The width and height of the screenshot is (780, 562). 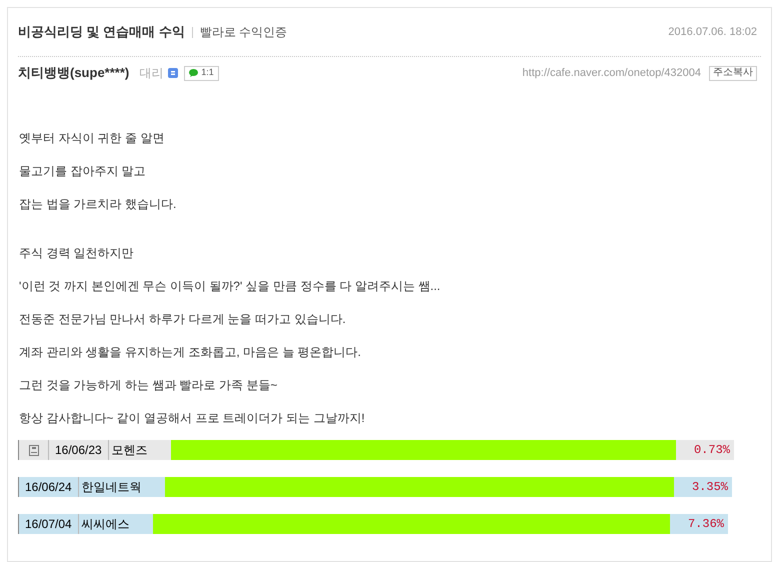 I want to click on stock-name: 씨씨에스, so click(x=105, y=524).